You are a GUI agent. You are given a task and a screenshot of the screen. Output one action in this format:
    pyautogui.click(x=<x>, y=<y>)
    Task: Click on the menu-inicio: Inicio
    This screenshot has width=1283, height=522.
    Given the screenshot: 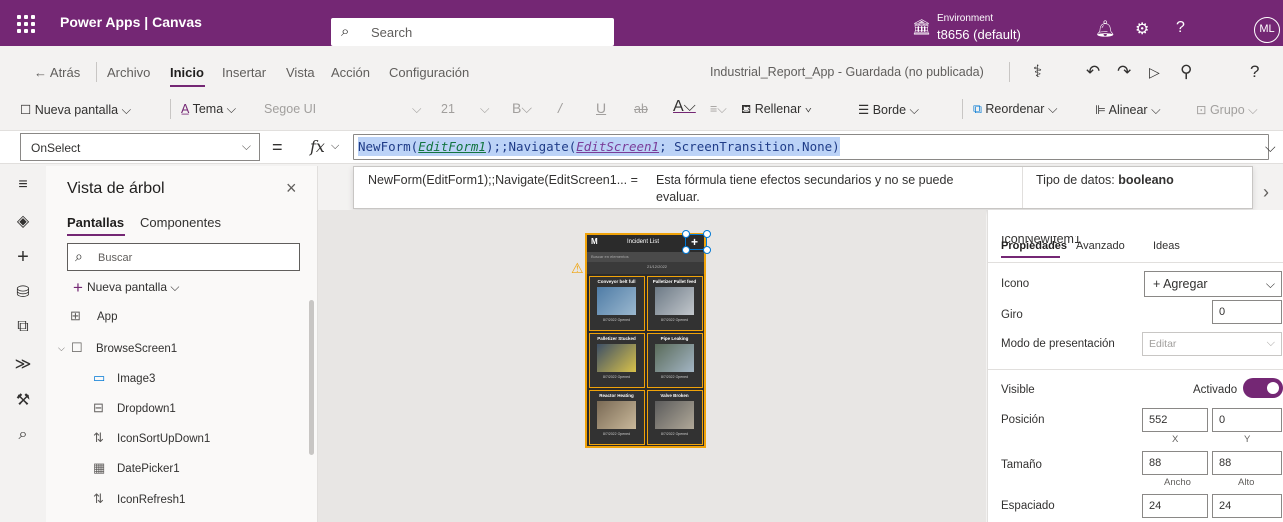 What is the action you would take?
    pyautogui.click(x=187, y=72)
    